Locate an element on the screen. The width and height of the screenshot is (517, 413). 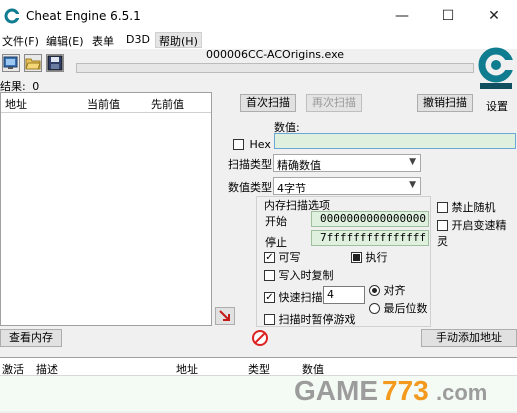
copy-on-write-checkbox is located at coordinates (269, 275).